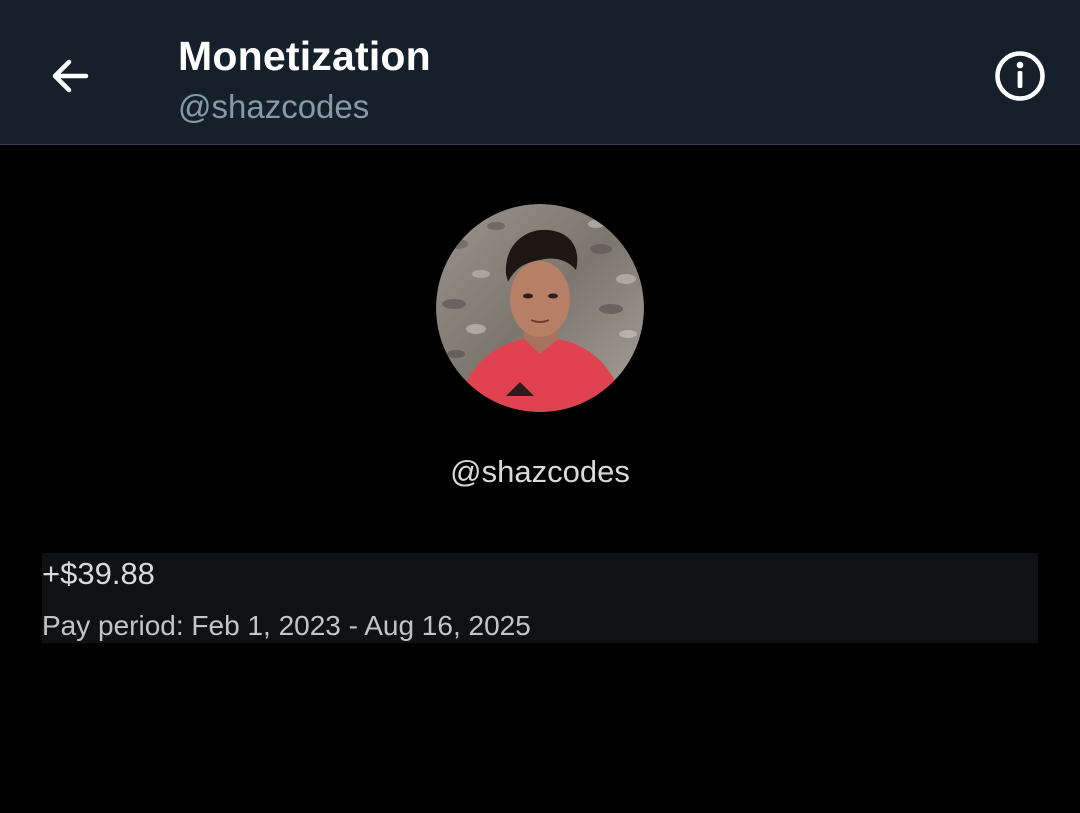  I want to click on info-button, so click(1020, 76).